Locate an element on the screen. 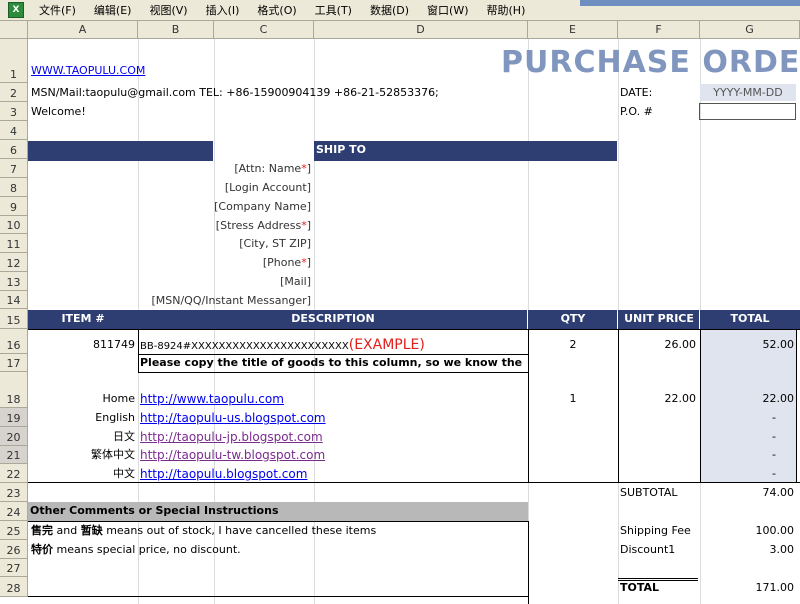 The width and height of the screenshot is (800, 604). ship-field-mail: [Mail] is located at coordinates (220, 282).